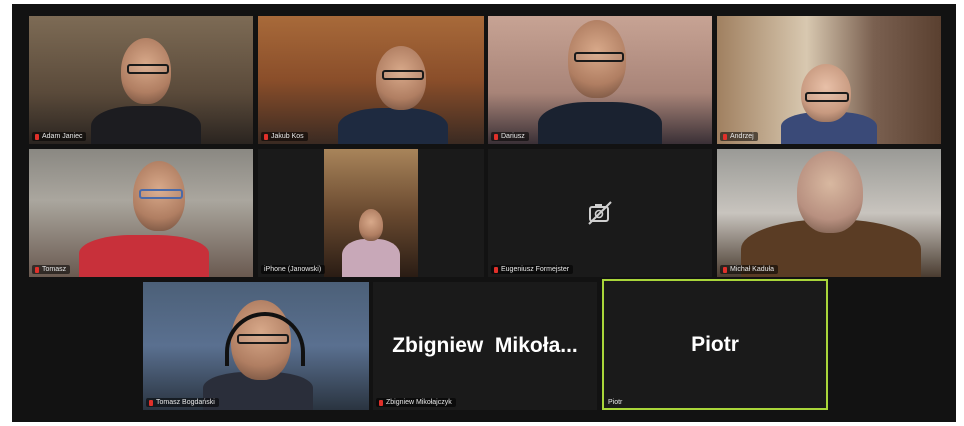 The width and height of the screenshot is (964, 426). I want to click on participant-name-label: Zbigniew Mikołajczyk, so click(416, 402).